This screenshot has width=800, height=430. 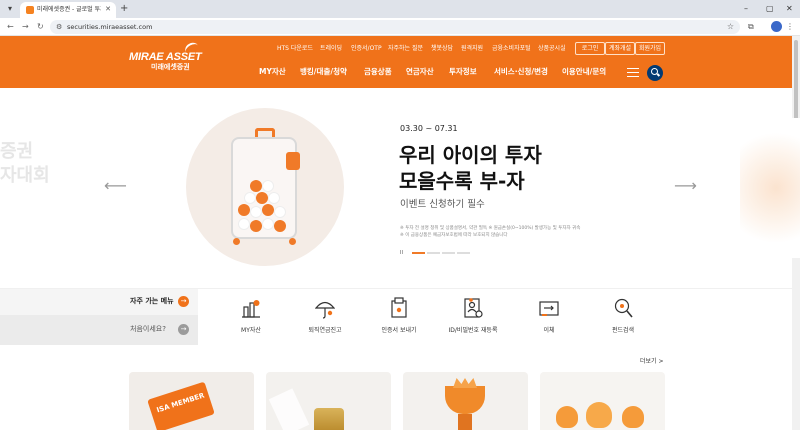 What do you see at coordinates (25, 163) in the screenshot?
I see `prev-slide-ghost-text: 증권 자대회` at bounding box center [25, 163].